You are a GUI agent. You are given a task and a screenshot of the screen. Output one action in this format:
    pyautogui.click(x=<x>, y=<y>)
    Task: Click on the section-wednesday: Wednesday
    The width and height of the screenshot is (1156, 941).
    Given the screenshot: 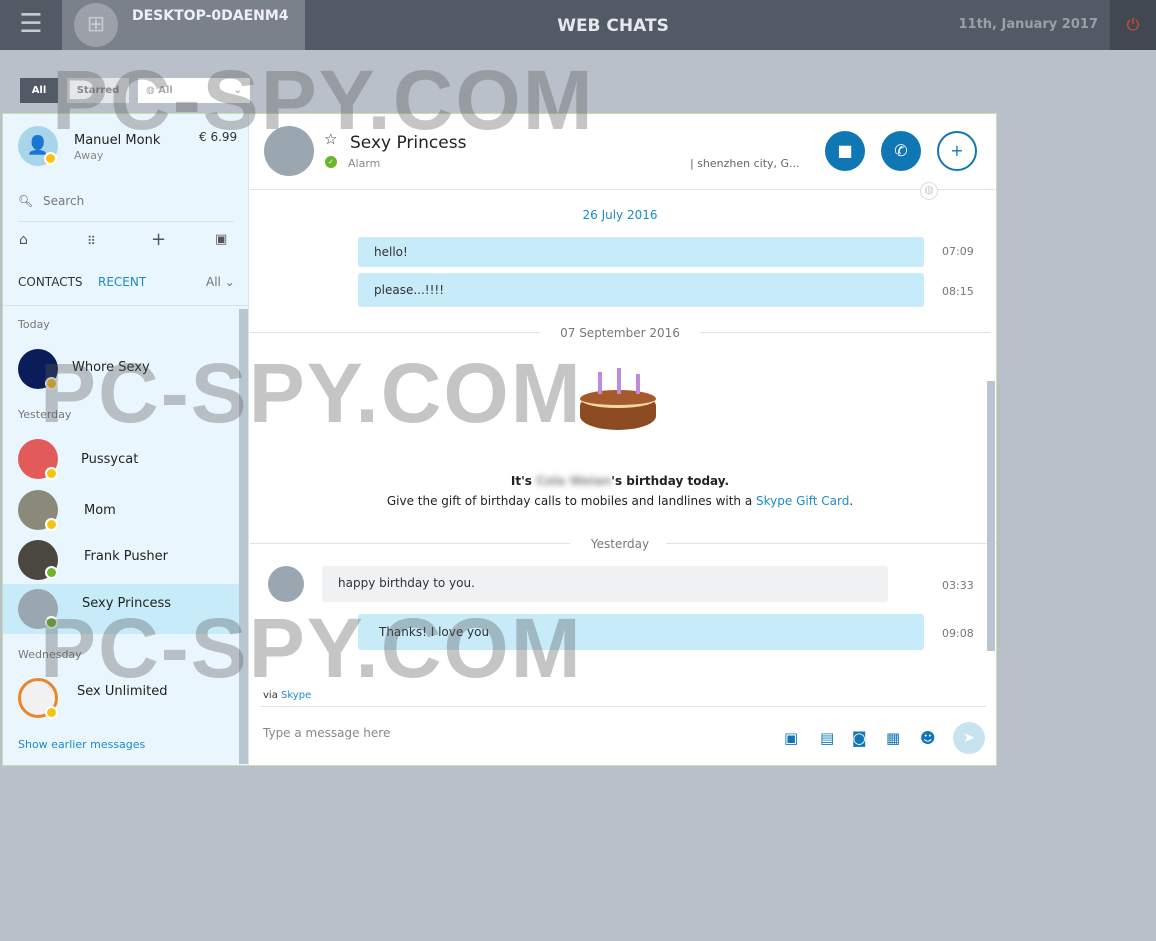 What is the action you would take?
    pyautogui.click(x=50, y=654)
    